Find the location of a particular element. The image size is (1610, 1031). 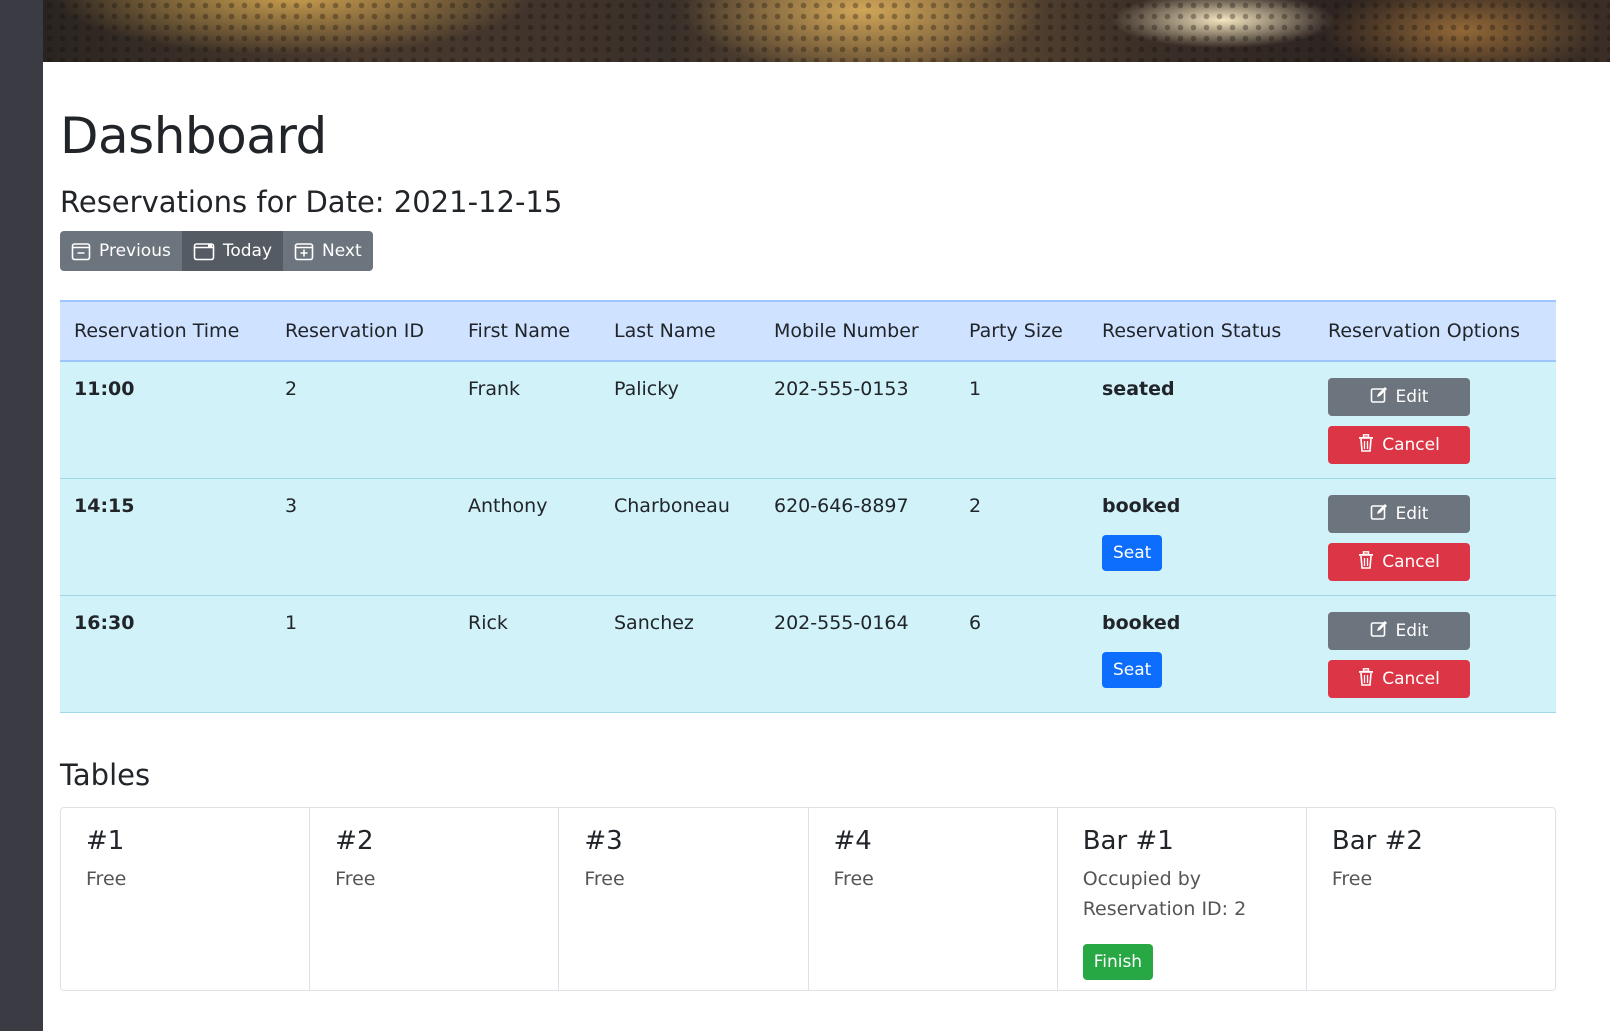

table-card: #4 Free is located at coordinates (933, 899).